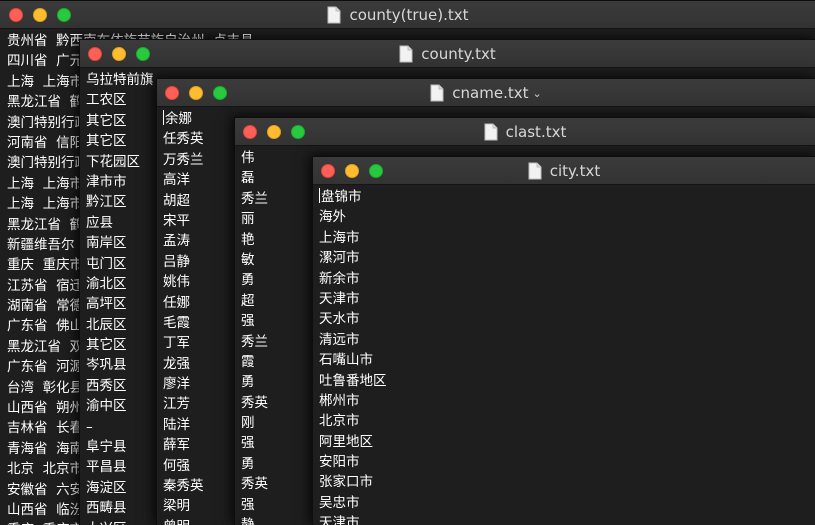 This screenshot has width=815, height=525. I want to click on text-line: 天水市, so click(339, 319).